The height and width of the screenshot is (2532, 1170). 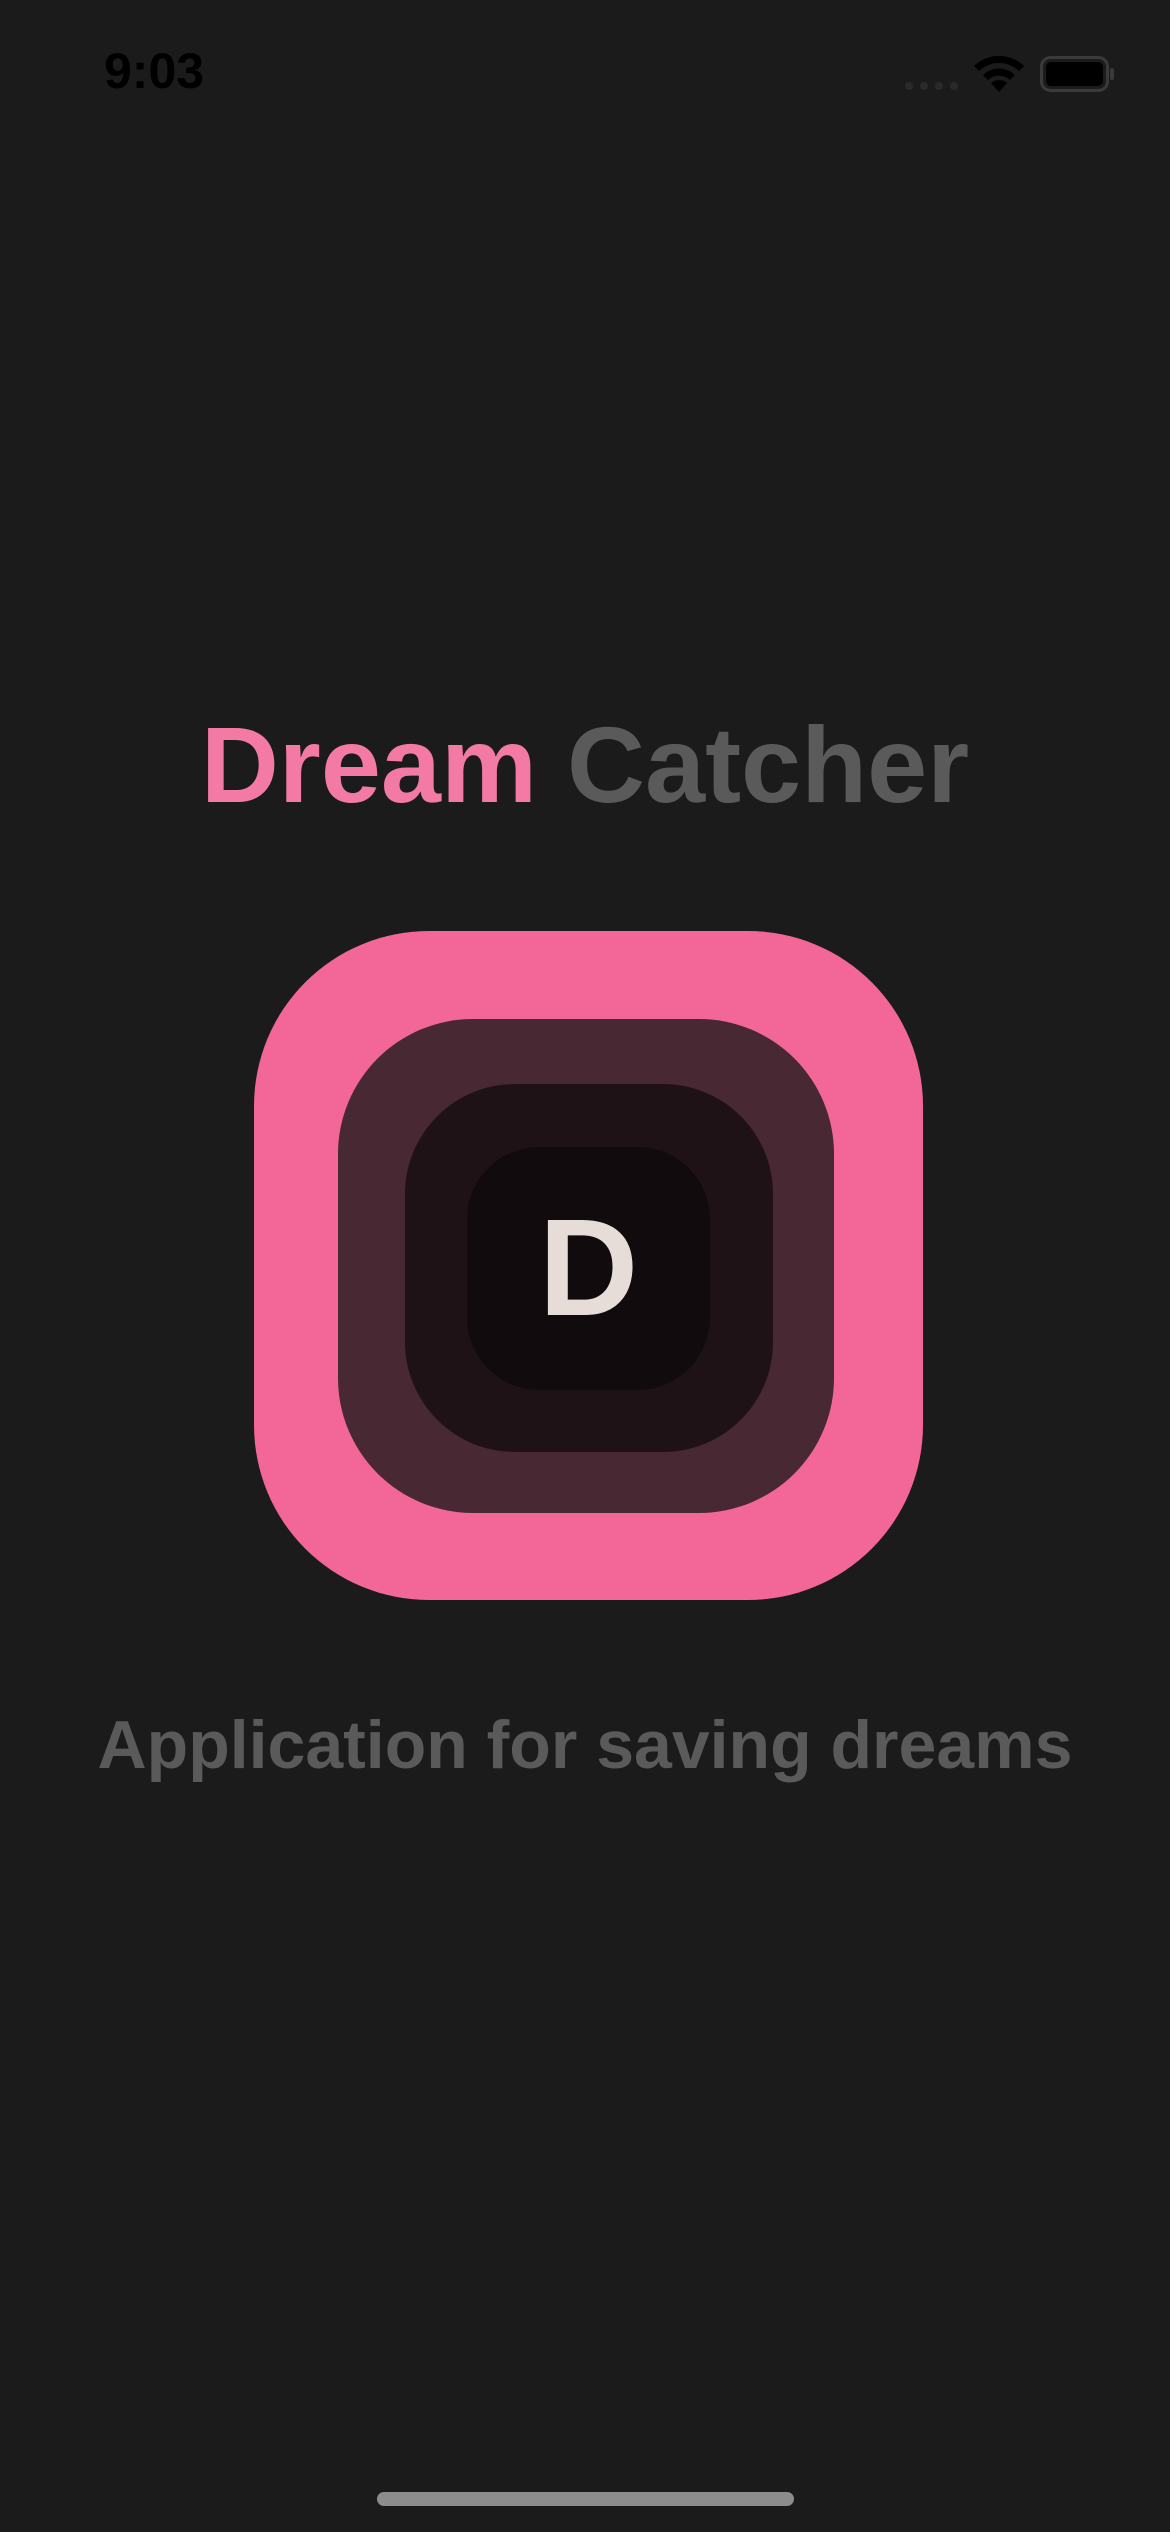 I want to click on status-time: 9:03, so click(x=154, y=71).